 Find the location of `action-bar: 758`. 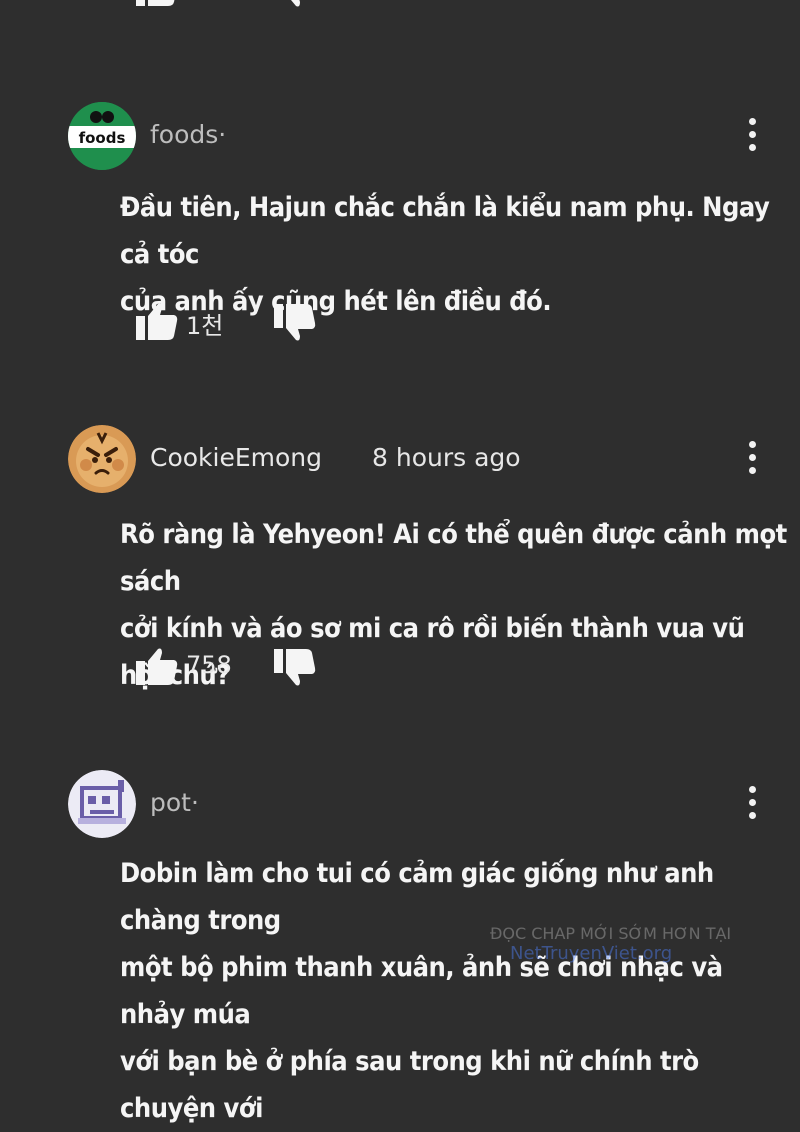

action-bar: 758 is located at coordinates (280, 667).